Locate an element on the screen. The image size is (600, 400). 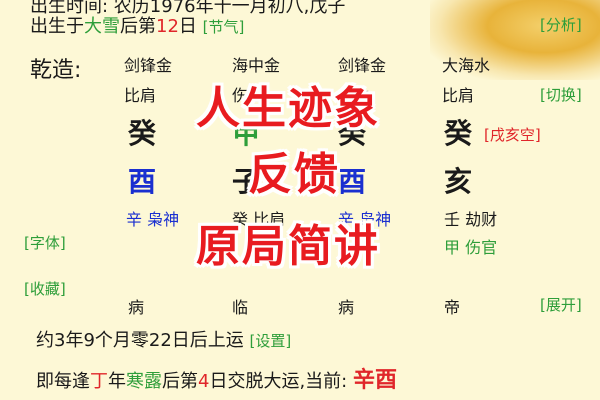
current-luck: 辛酉 is located at coordinates (374, 380).